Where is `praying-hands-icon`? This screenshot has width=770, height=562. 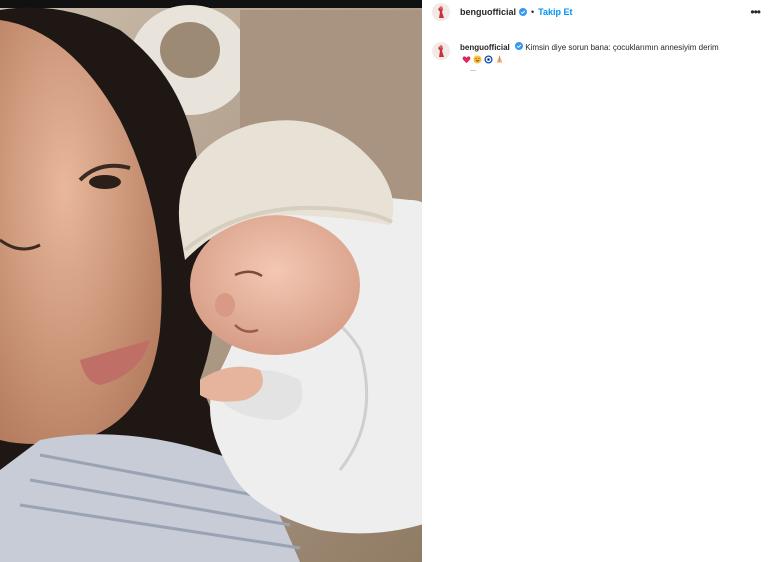 praying-hands-icon is located at coordinates (499, 60).